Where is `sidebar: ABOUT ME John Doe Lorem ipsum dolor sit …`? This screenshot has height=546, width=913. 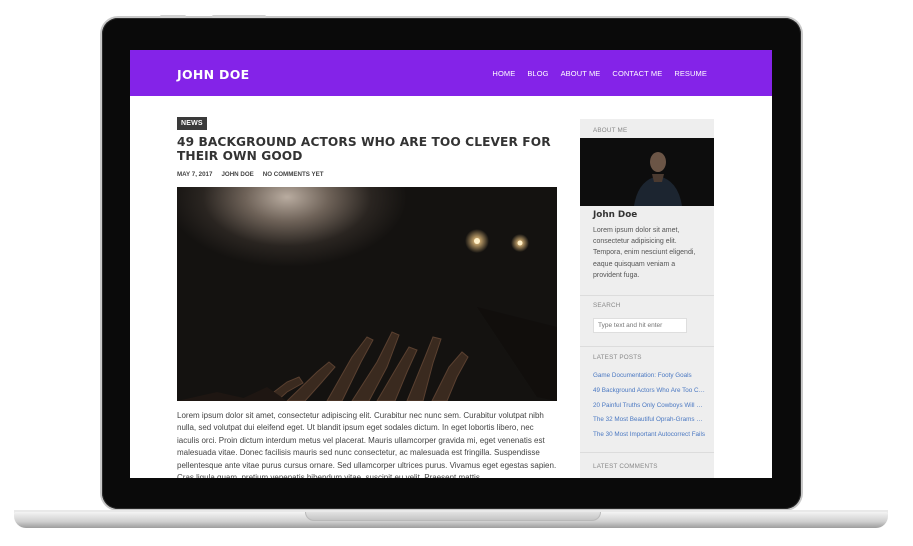 sidebar: ABOUT ME John Doe Lorem ipsum dolor sit … is located at coordinates (647, 298).